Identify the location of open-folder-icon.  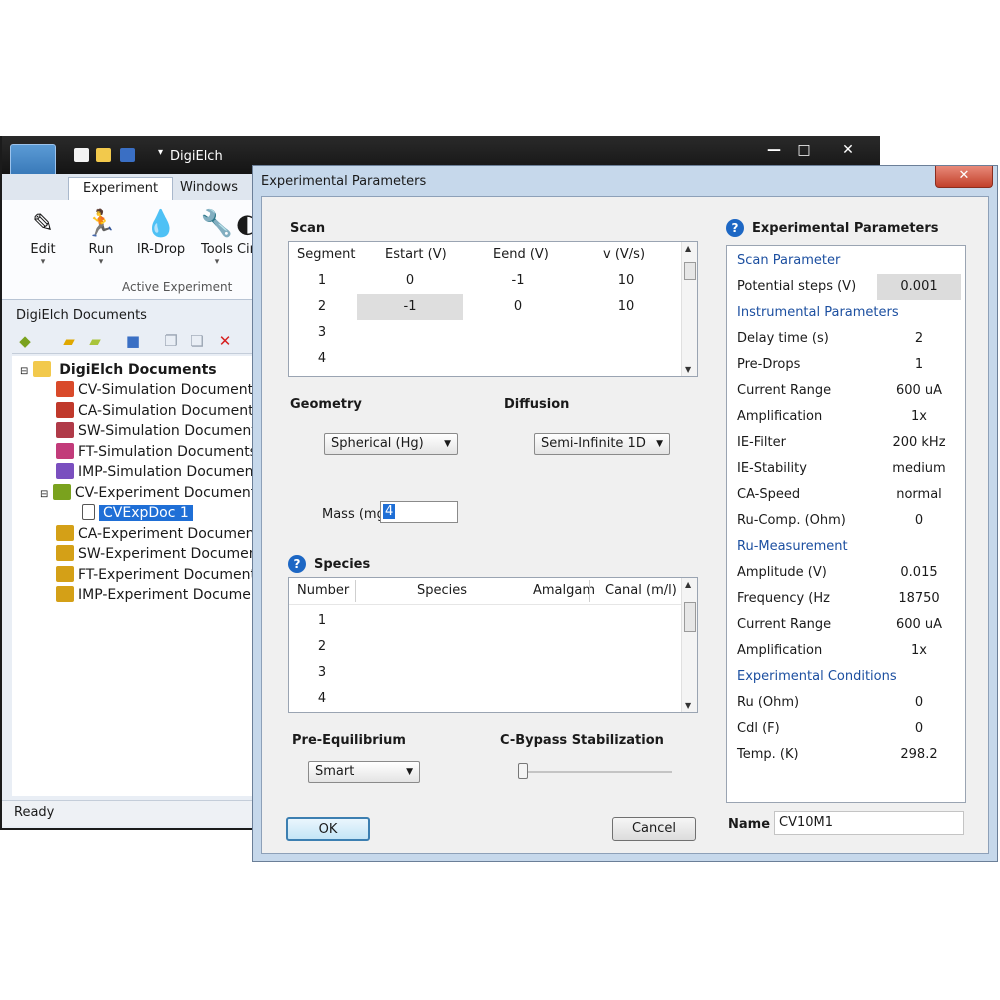
(103, 155).